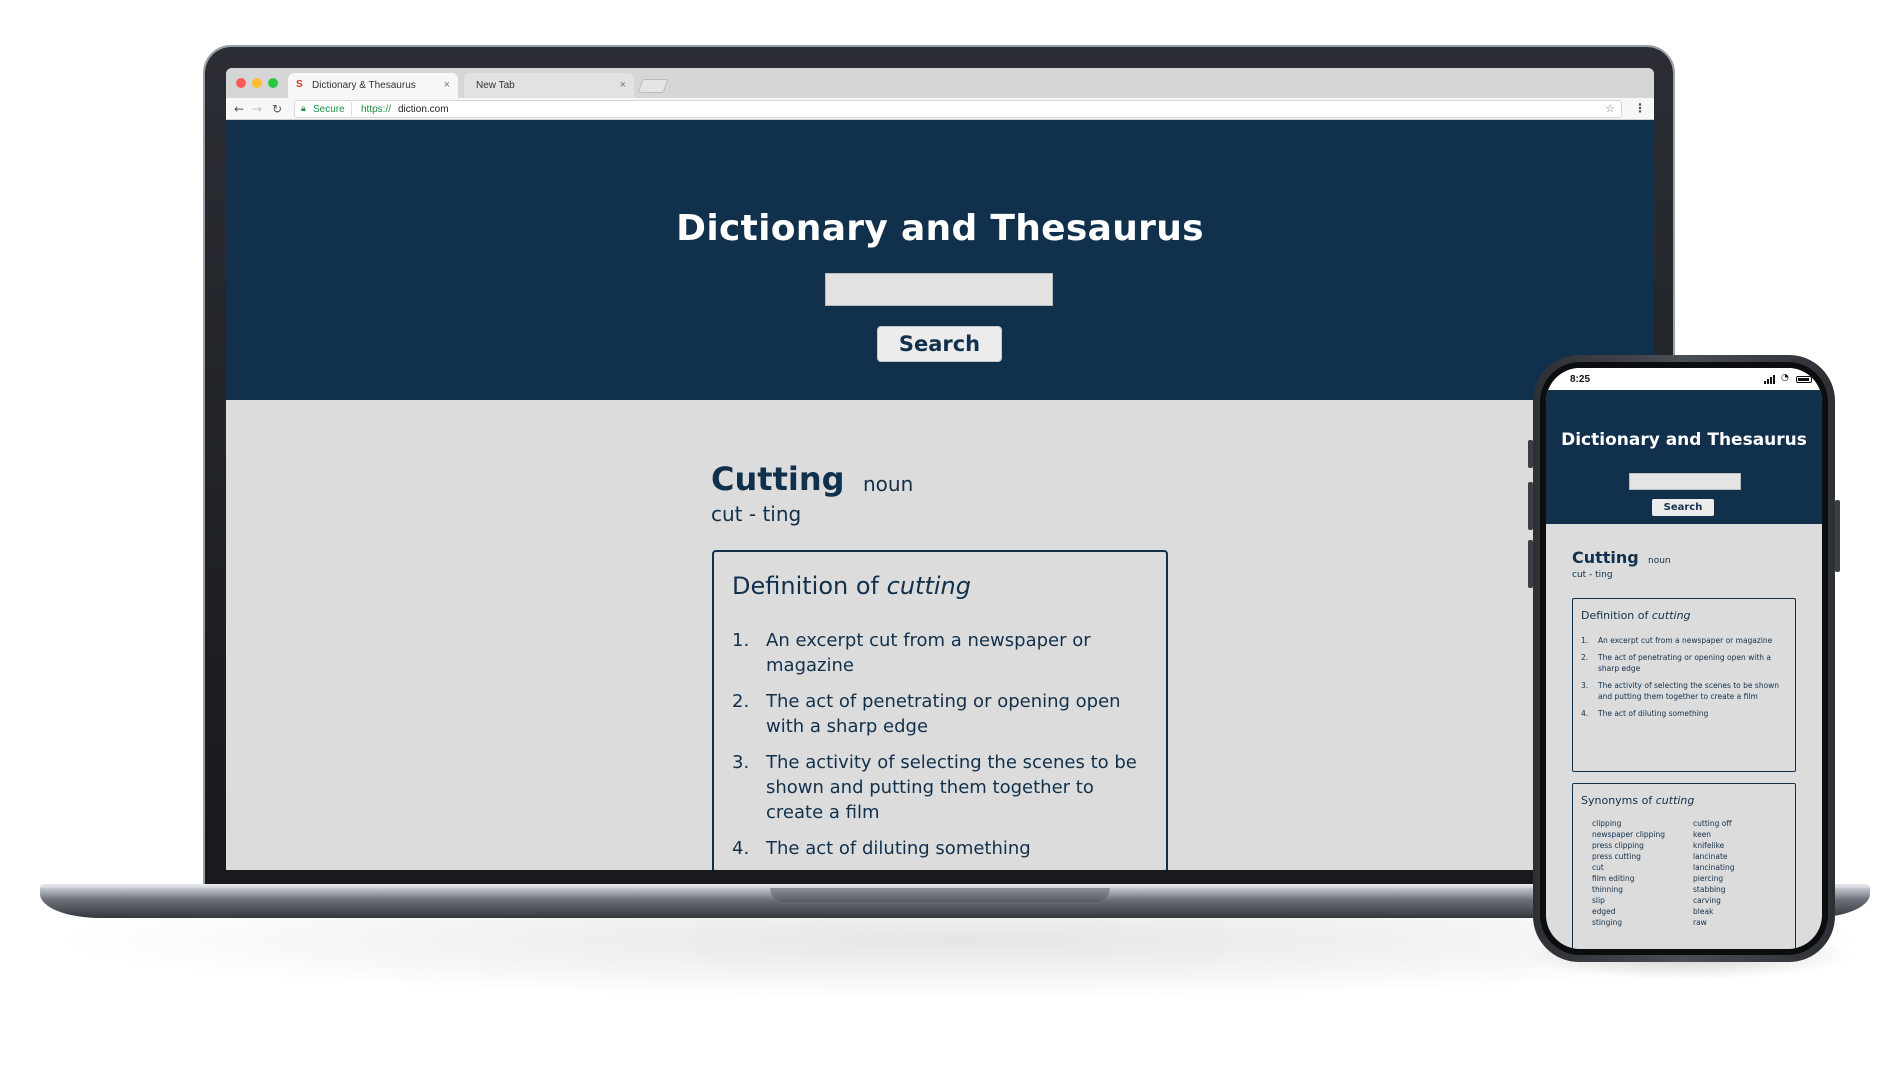 The width and height of the screenshot is (1904, 1077). I want to click on secure-label: Secure, so click(329, 109).